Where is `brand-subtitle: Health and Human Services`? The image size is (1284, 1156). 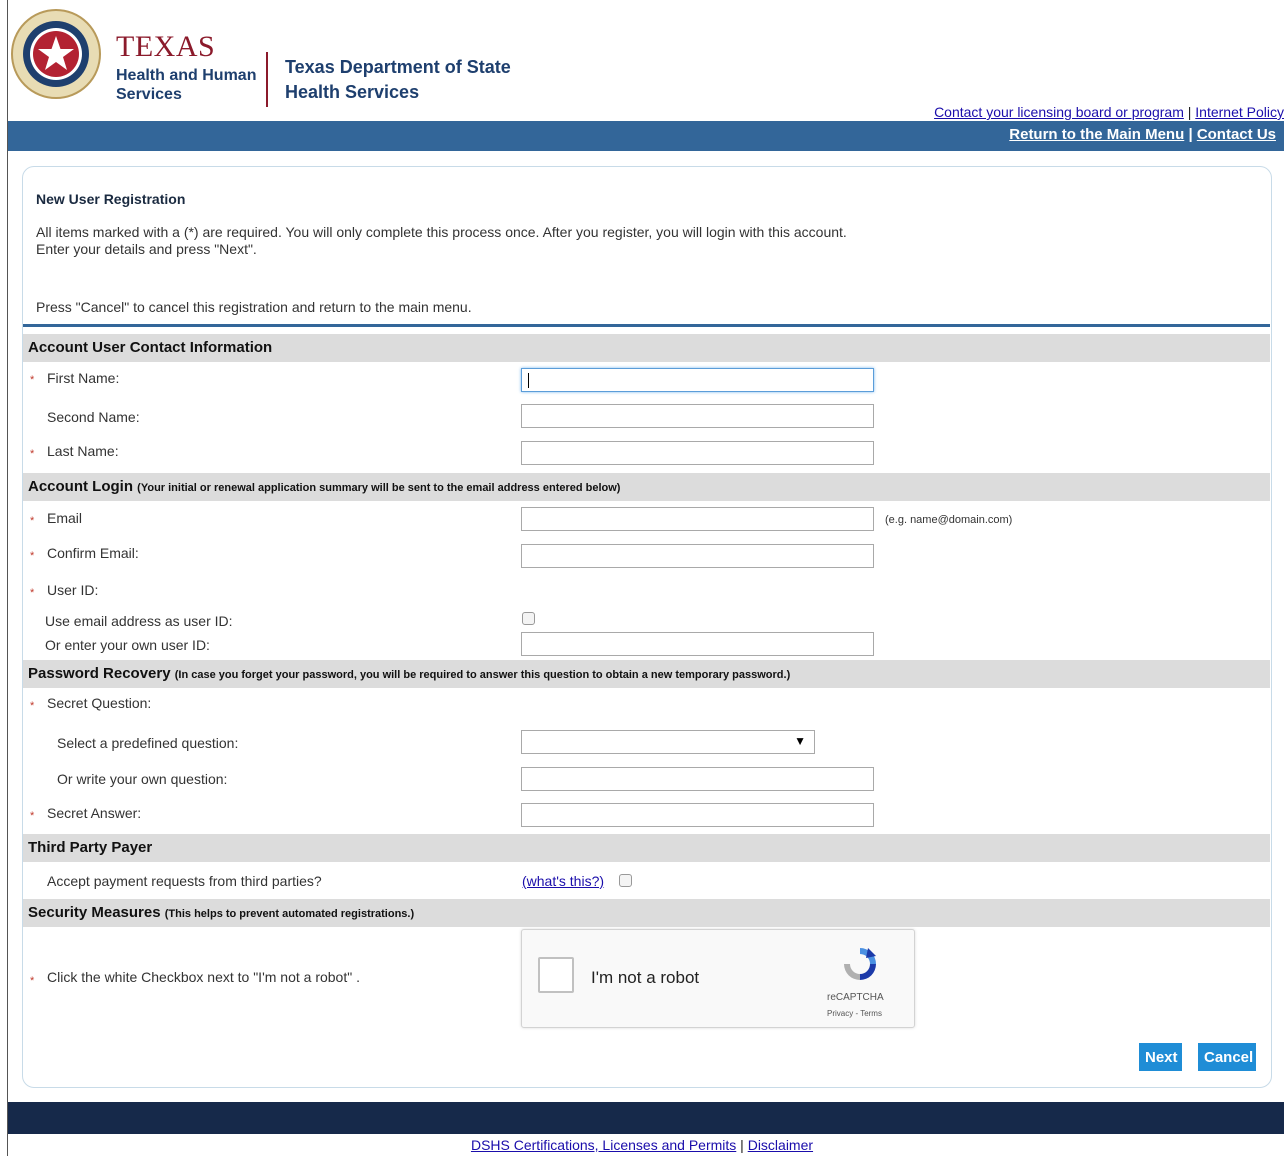 brand-subtitle: Health and Human Services is located at coordinates (186, 85).